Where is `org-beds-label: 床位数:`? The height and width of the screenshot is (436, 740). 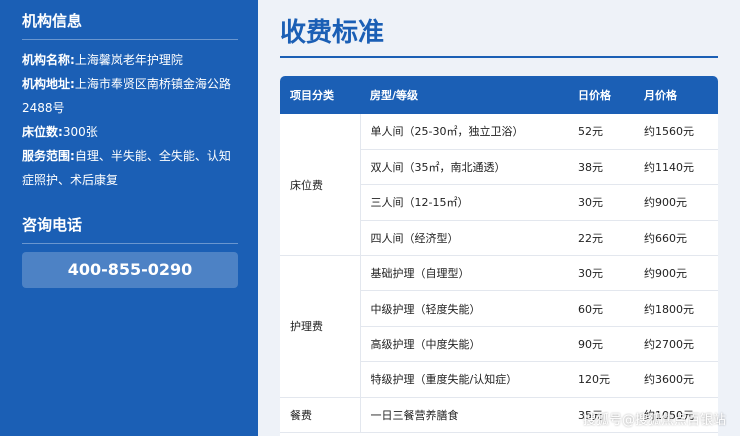 org-beds-label: 床位数: is located at coordinates (42, 132).